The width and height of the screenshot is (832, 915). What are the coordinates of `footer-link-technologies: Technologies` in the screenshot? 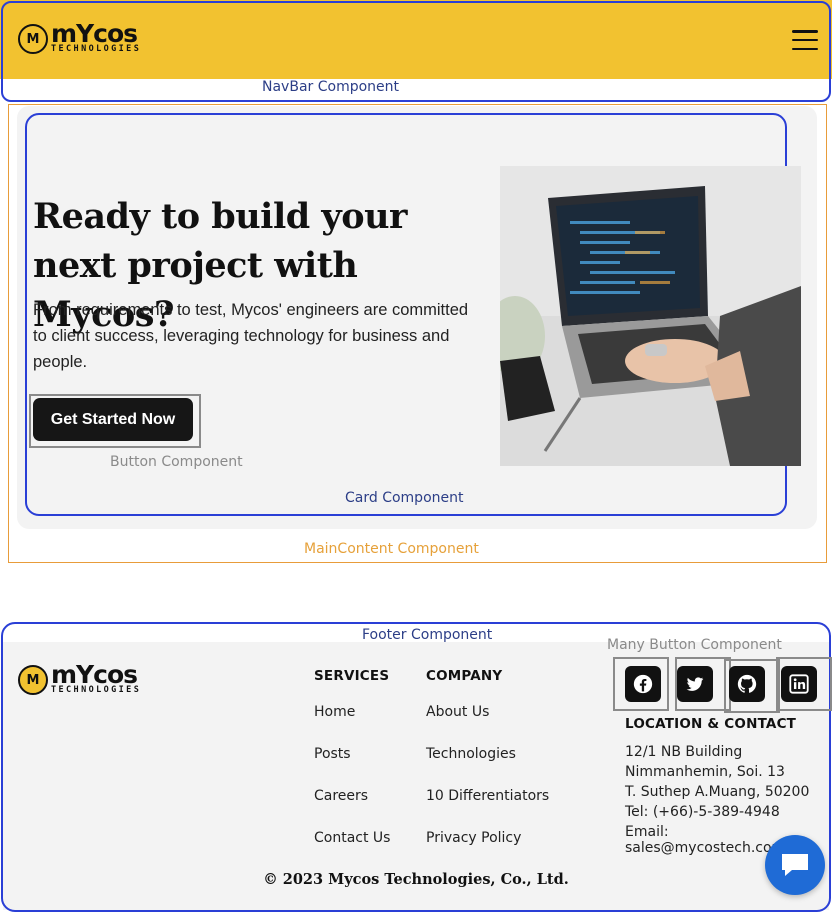 It's located at (471, 754).